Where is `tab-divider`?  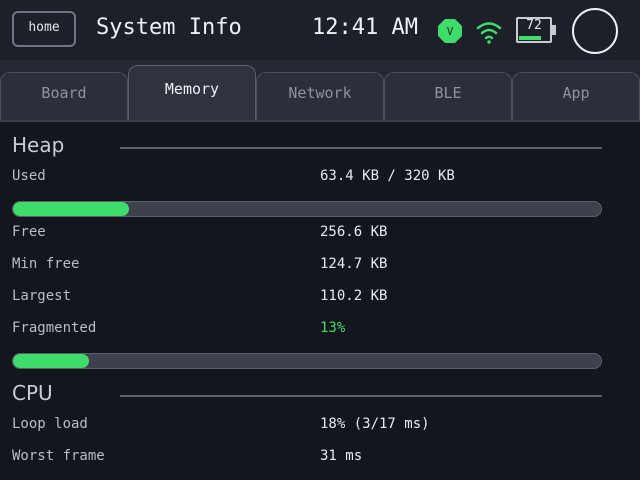
tab-divider is located at coordinates (320, 121).